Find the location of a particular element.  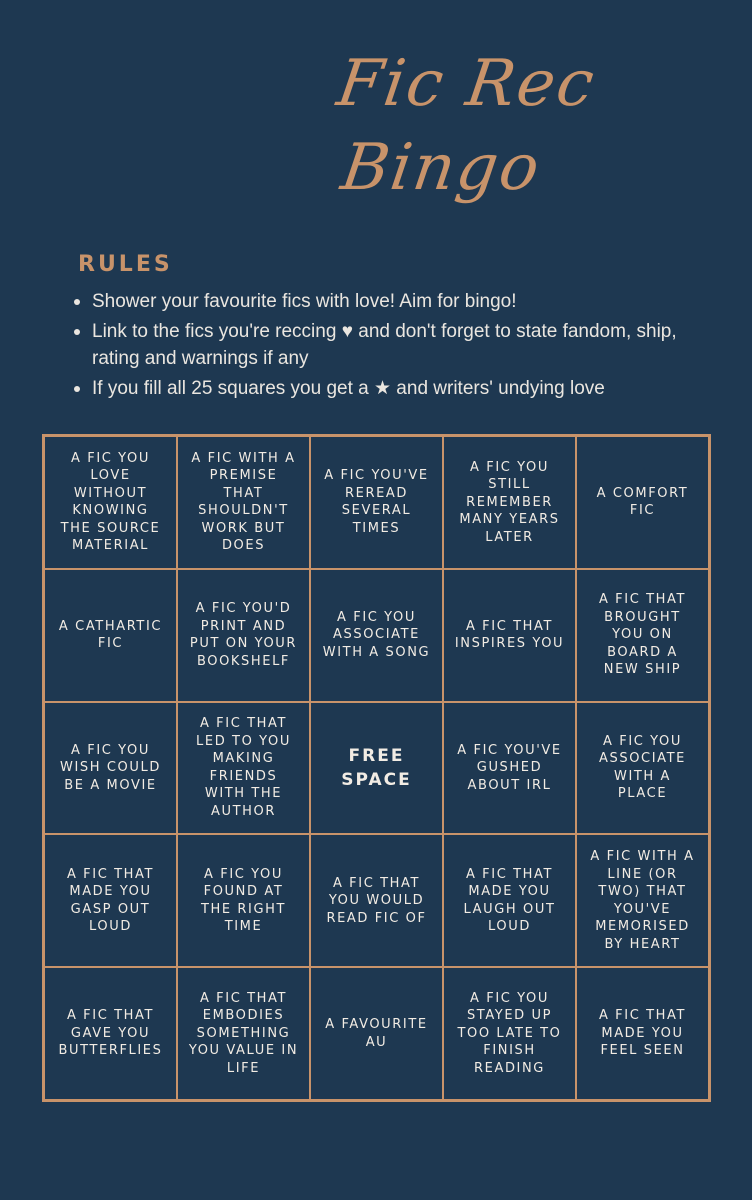

cell-text: A comfort fic is located at coordinates (642, 502).